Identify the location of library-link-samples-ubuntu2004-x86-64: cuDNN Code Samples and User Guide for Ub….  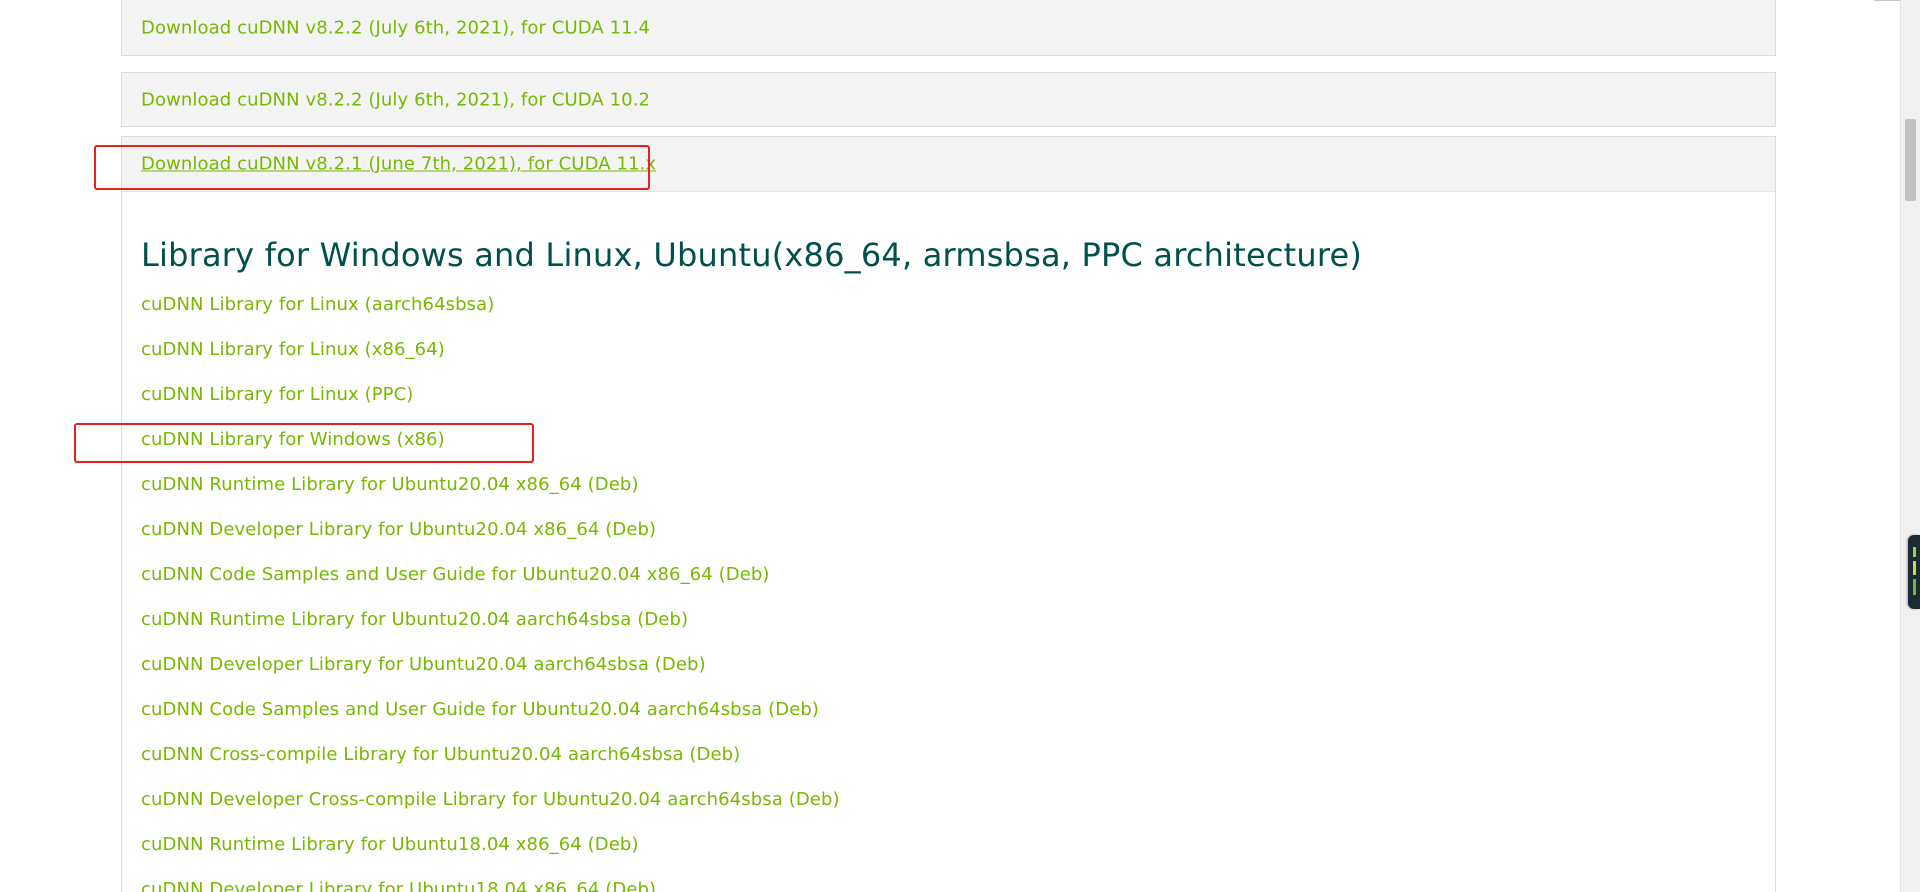
(455, 574).